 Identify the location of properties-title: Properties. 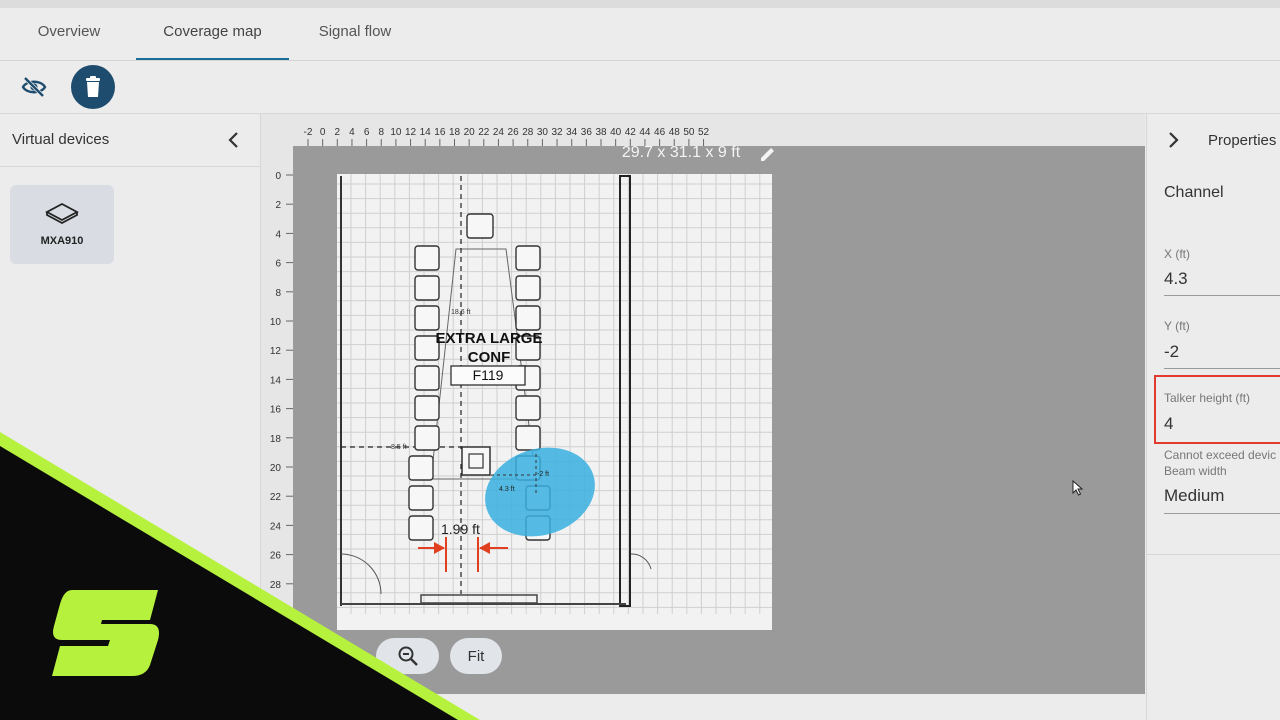
(1242, 140).